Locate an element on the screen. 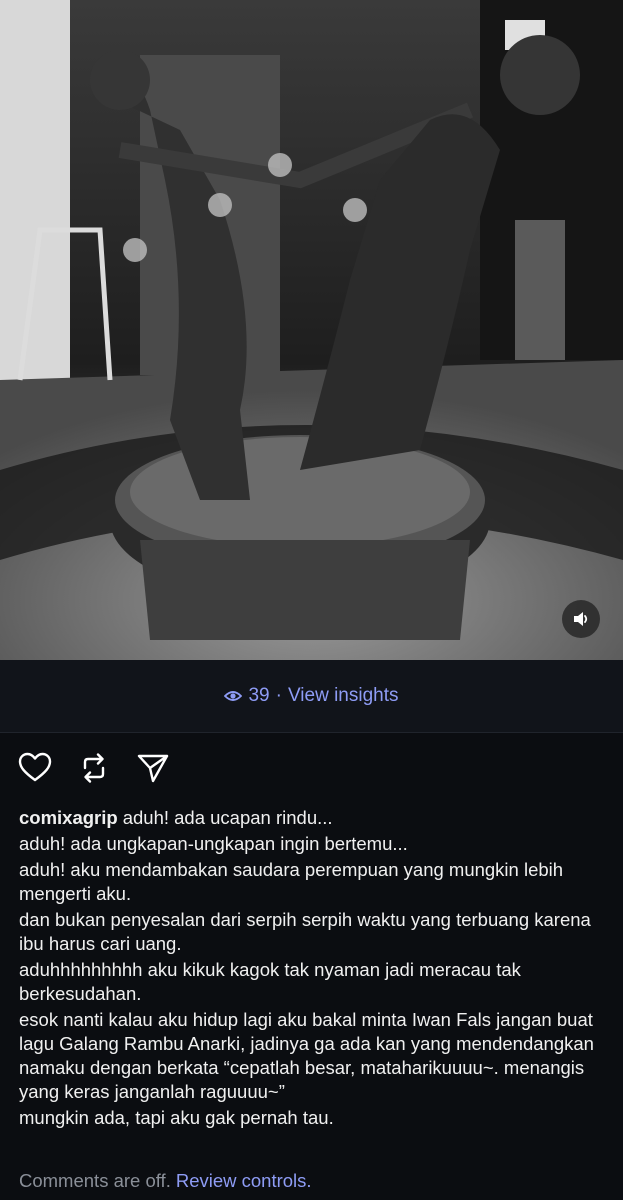 The height and width of the screenshot is (1200, 623). view-count: 39 is located at coordinates (259, 695).